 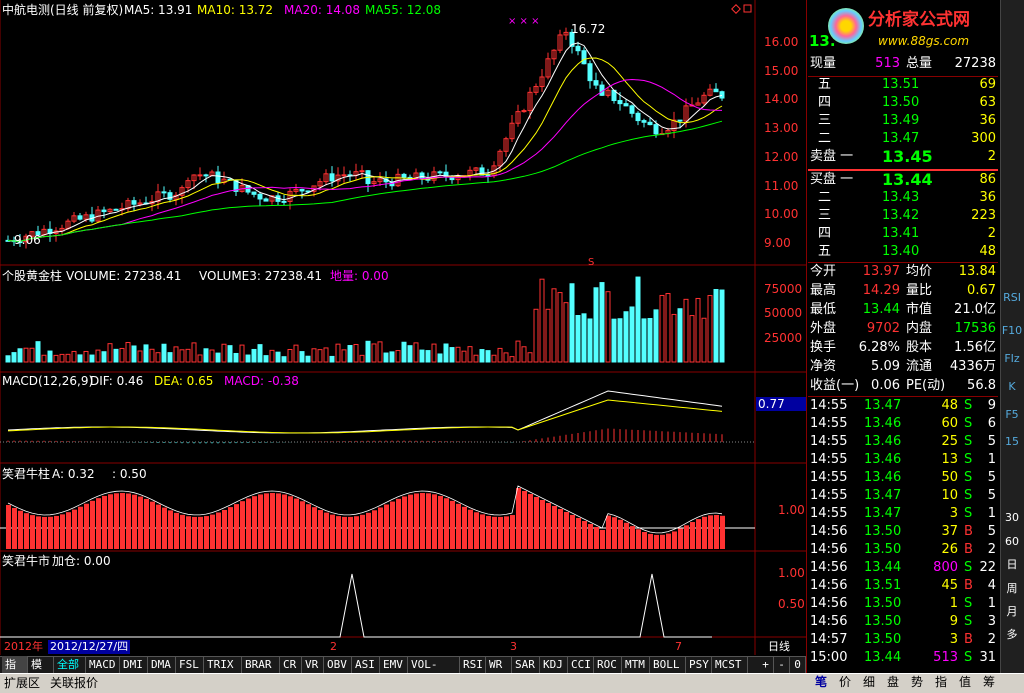 What do you see at coordinates (779, 647) in the screenshot?
I see `period-label: 日线` at bounding box center [779, 647].